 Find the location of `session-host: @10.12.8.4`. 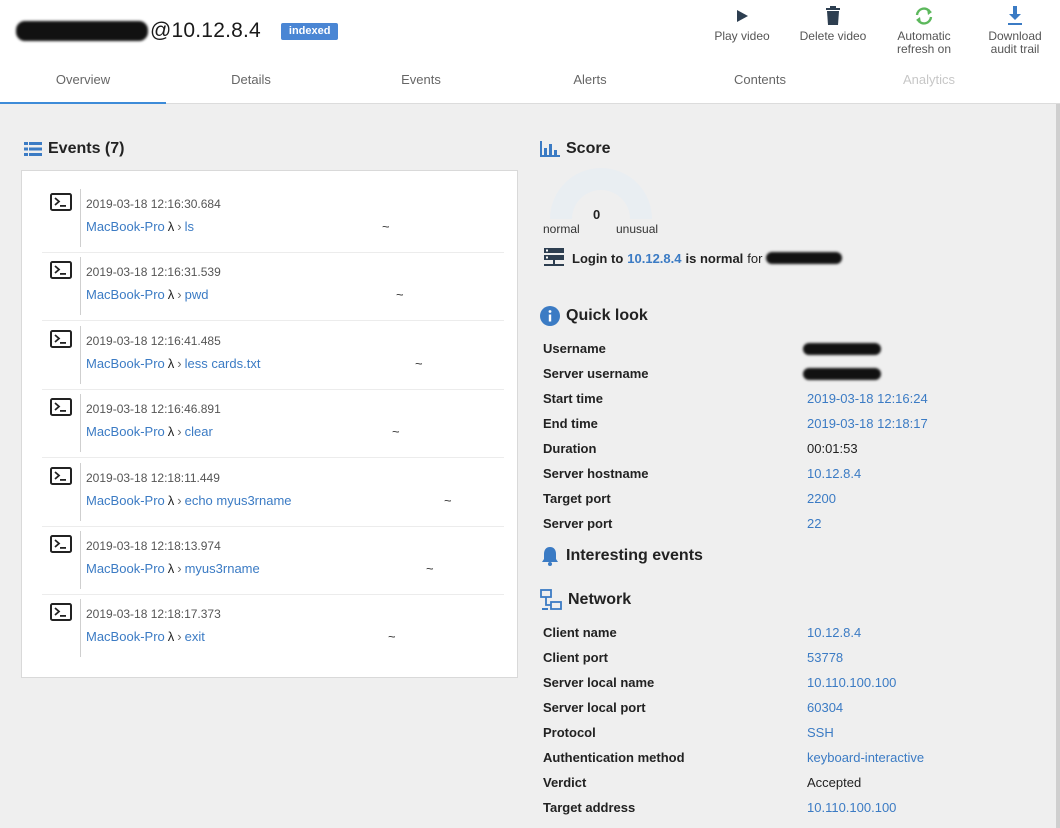

session-host: @10.12.8.4 is located at coordinates (205, 30).